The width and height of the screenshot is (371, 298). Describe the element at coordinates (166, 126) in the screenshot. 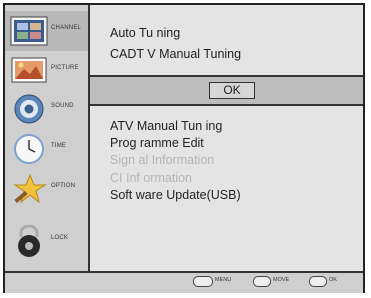

I see `menu-item-atv-manual-tuning: ATV Manual Tun ing` at that location.